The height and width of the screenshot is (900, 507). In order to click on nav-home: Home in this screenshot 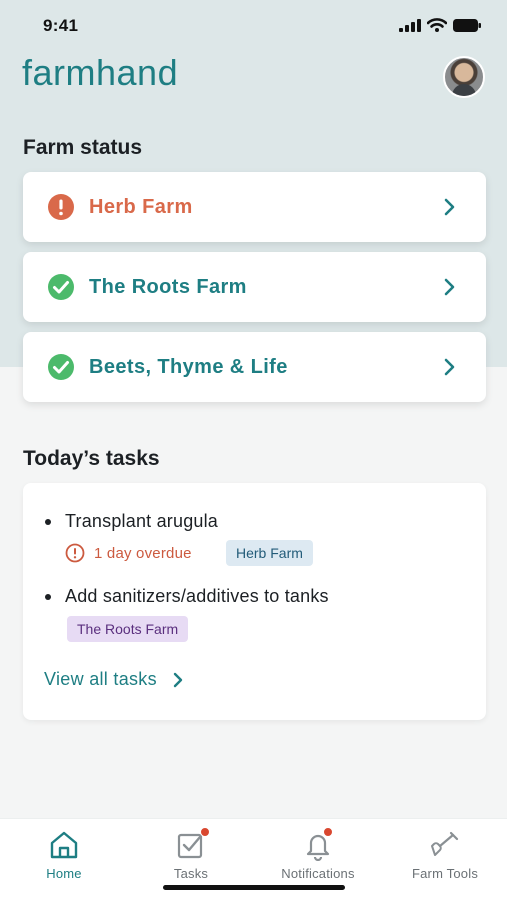, I will do `click(64, 855)`.